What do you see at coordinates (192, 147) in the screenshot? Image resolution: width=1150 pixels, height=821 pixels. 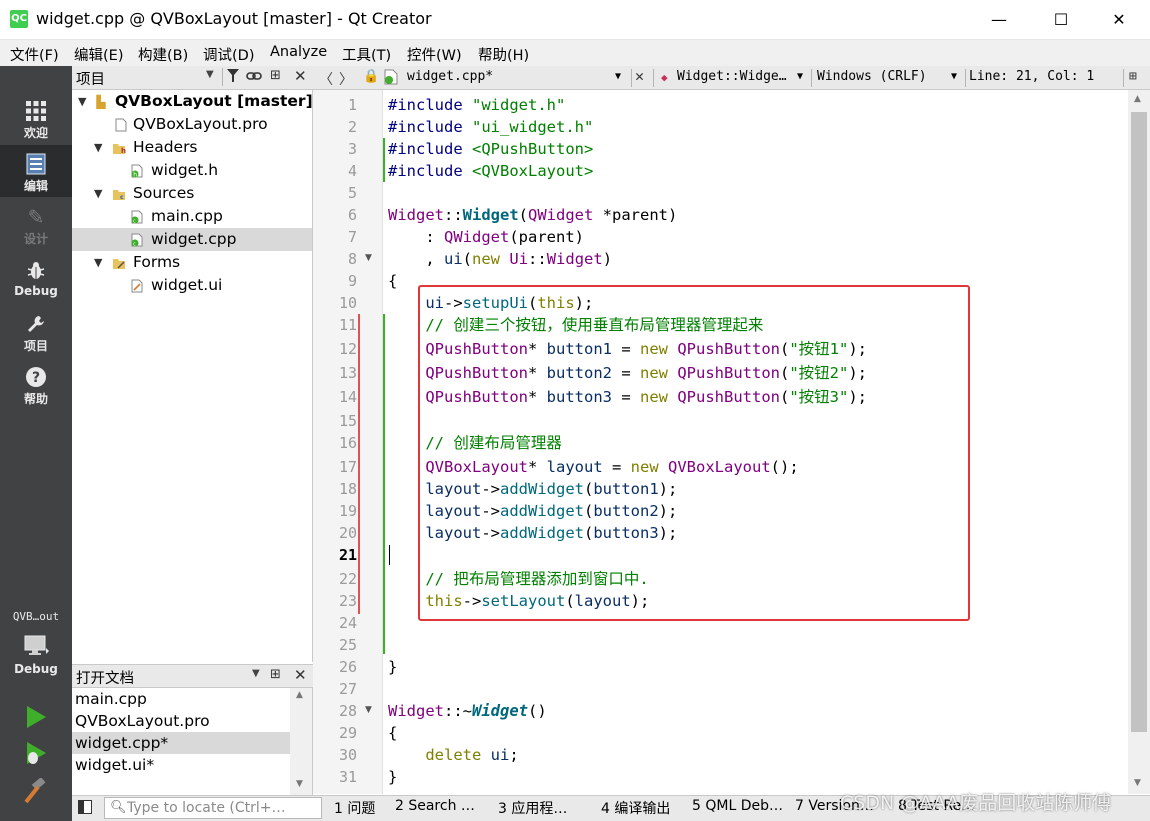 I see `tree-item-headers: ▼ h Headers` at bounding box center [192, 147].